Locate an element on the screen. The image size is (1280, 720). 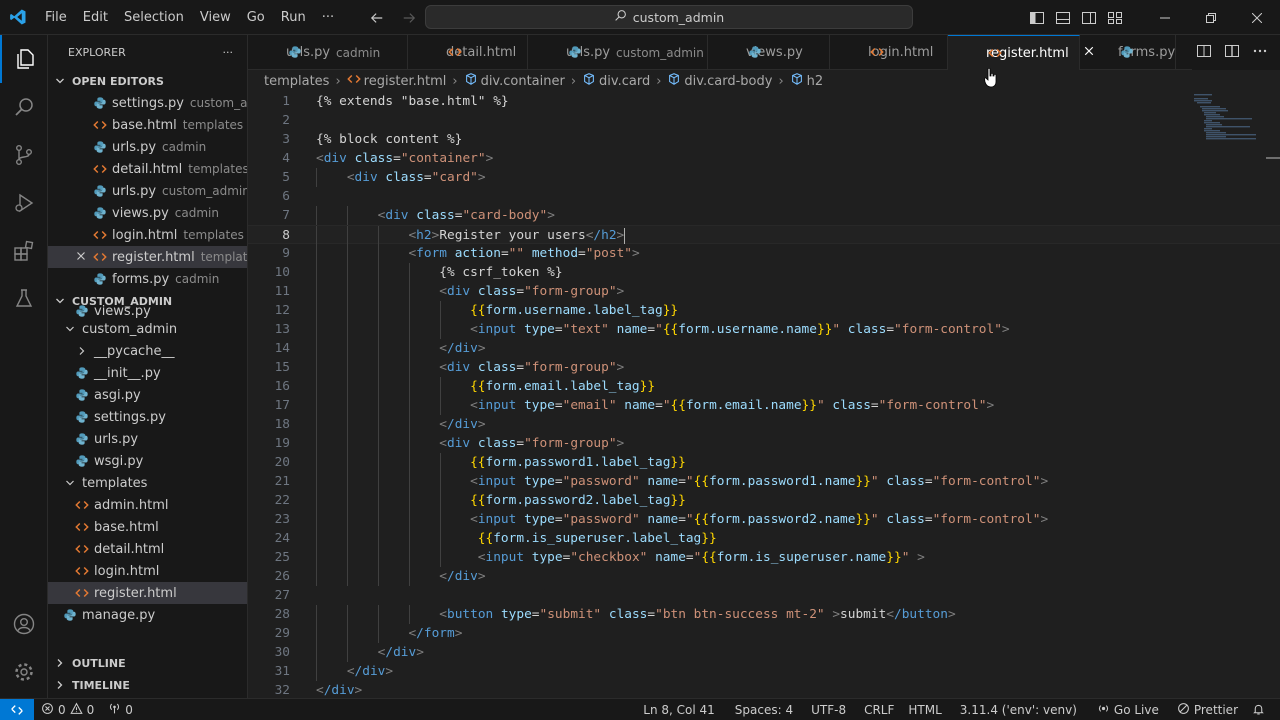
code-line: 14 </div> is located at coordinates (764, 348).